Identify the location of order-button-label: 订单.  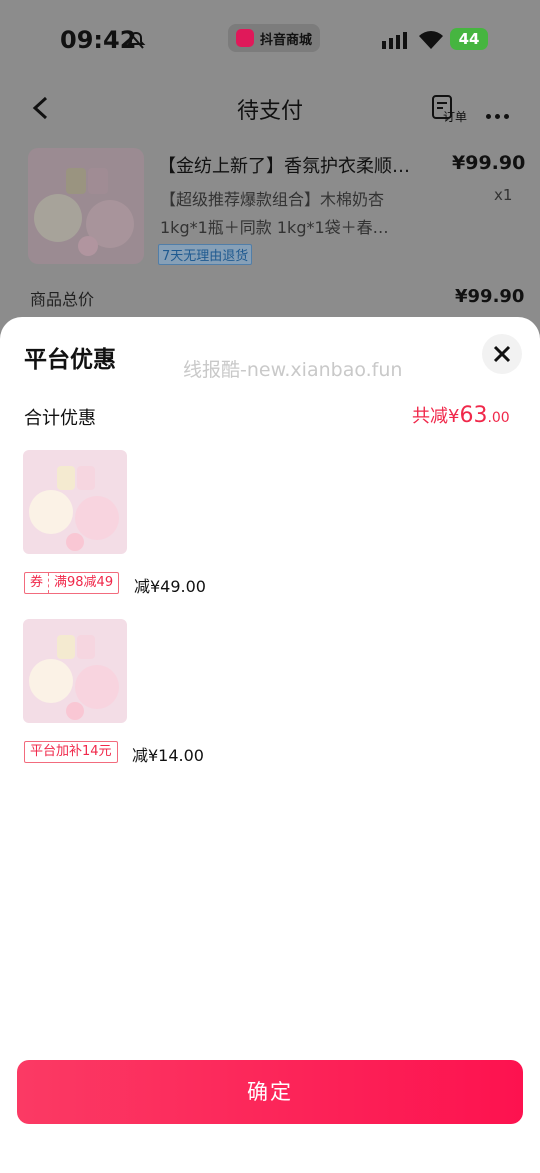
(455, 116).